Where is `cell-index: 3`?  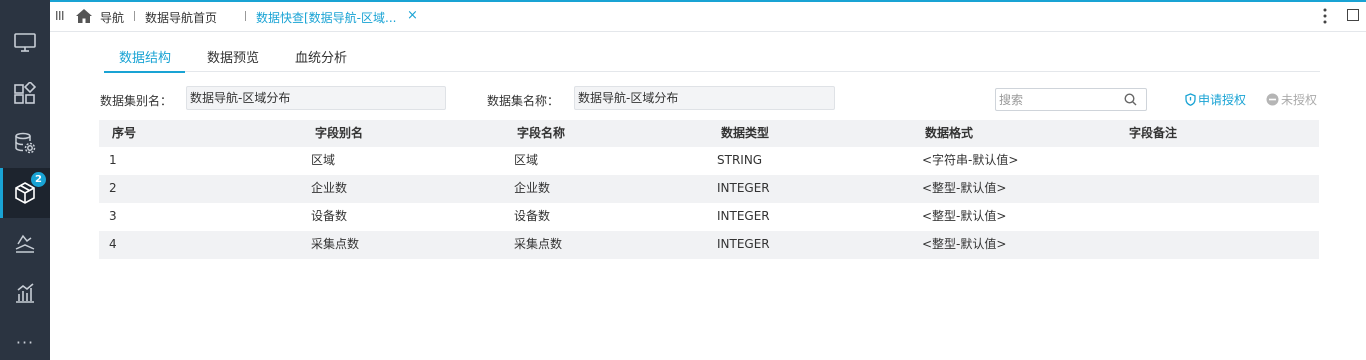
cell-index: 3 is located at coordinates (113, 216).